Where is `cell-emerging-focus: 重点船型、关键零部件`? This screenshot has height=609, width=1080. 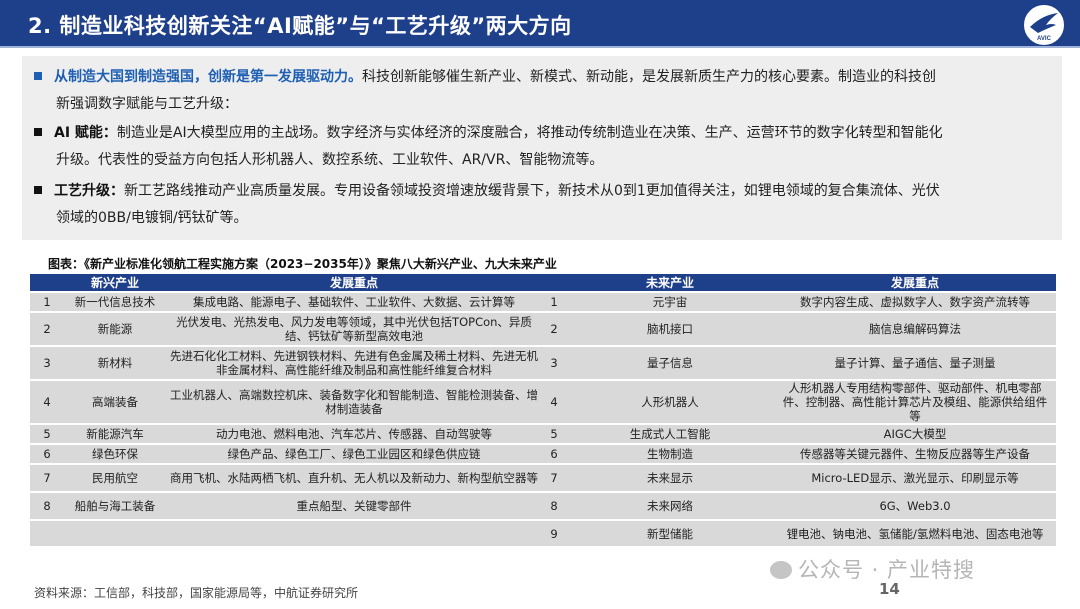 cell-emerging-focus: 重点船型、关键零部件 is located at coordinates (354, 505).